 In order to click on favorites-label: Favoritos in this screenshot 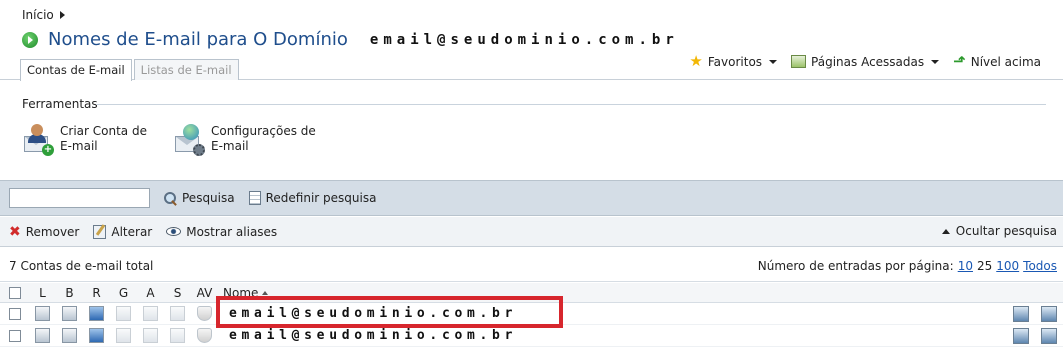, I will do `click(735, 61)`.